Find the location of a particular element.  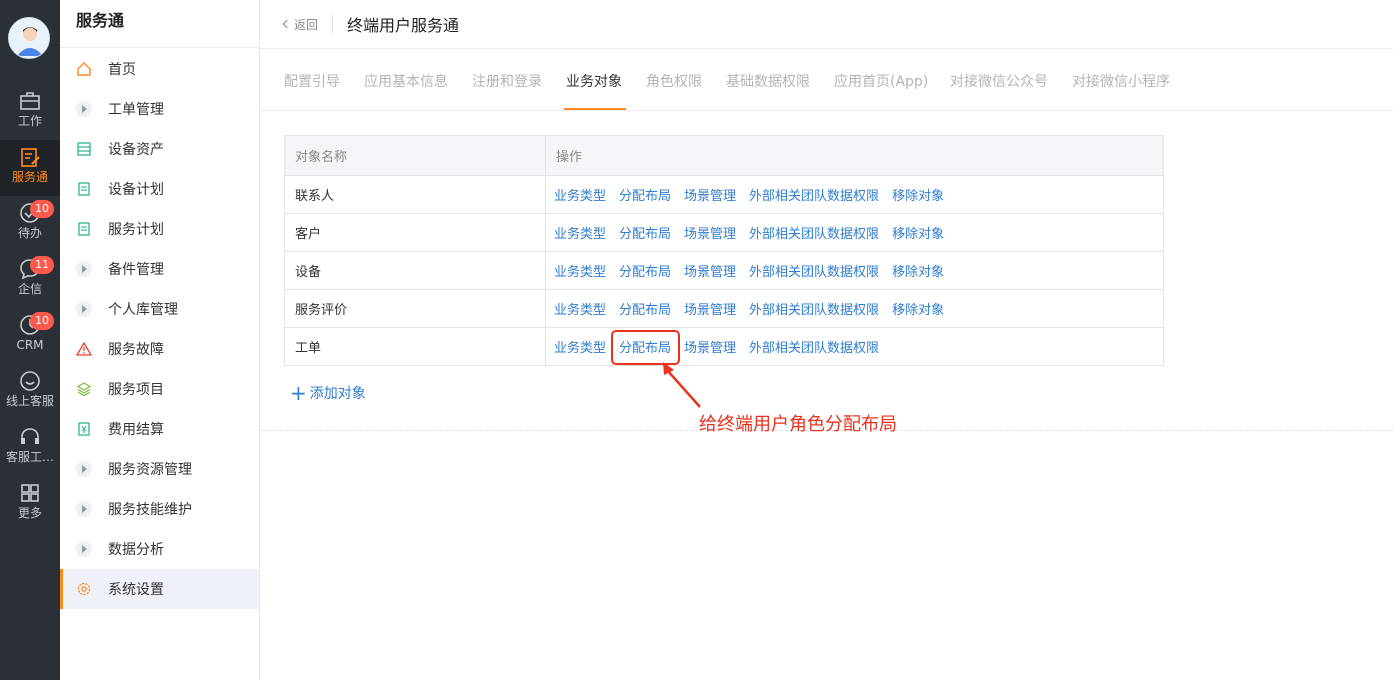

sidebar-item-service-items: 服务项目 is located at coordinates (159, 389).